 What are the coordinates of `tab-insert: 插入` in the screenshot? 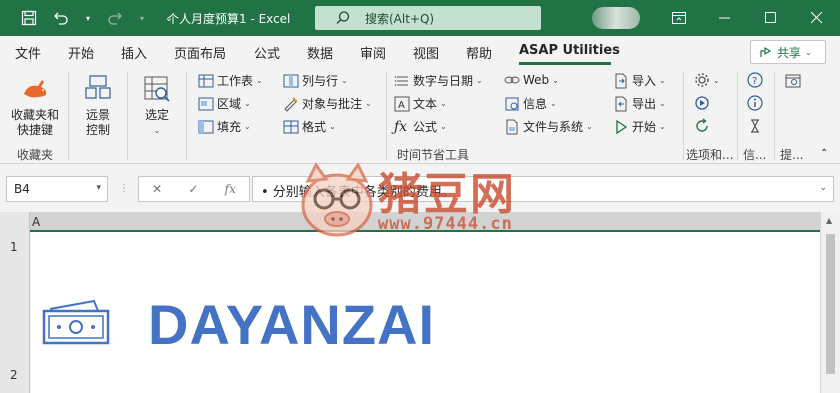 It's located at (134, 52).